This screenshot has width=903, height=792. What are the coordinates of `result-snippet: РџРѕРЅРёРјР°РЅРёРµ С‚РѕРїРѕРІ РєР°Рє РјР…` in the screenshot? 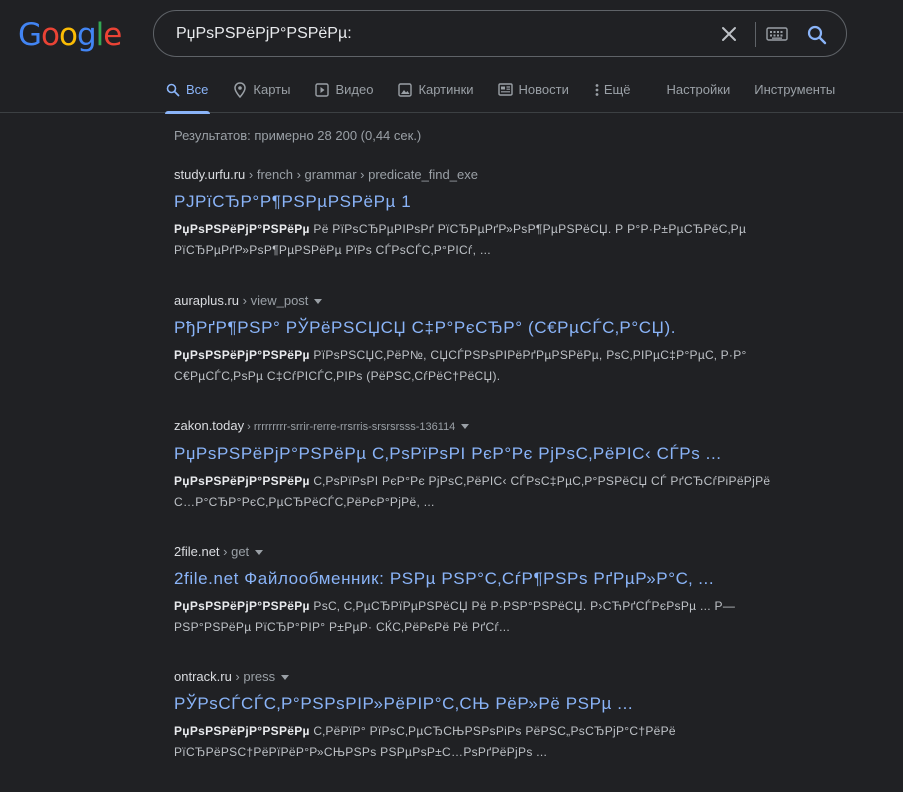 It's located at (474, 492).